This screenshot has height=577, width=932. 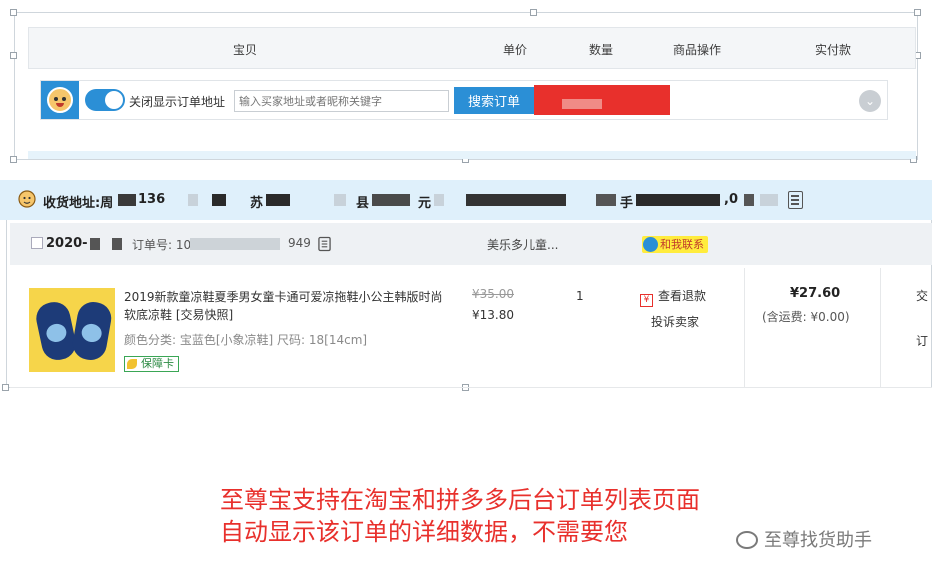 I want to click on copy-address-icon, so click(x=795, y=200).